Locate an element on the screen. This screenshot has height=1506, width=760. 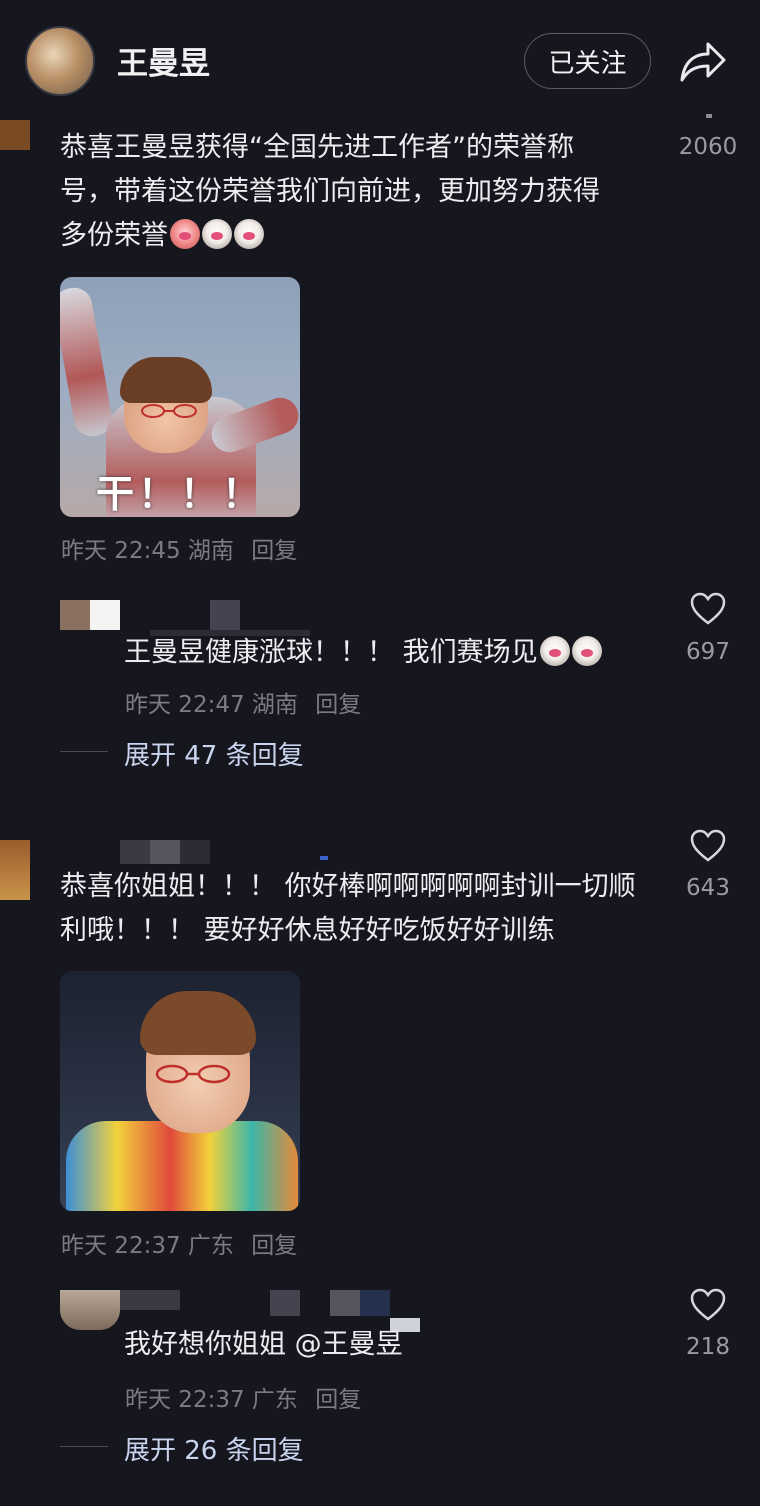
reply-meta: 昨天 22:47 湖南 回复 is located at coordinates (243, 702).